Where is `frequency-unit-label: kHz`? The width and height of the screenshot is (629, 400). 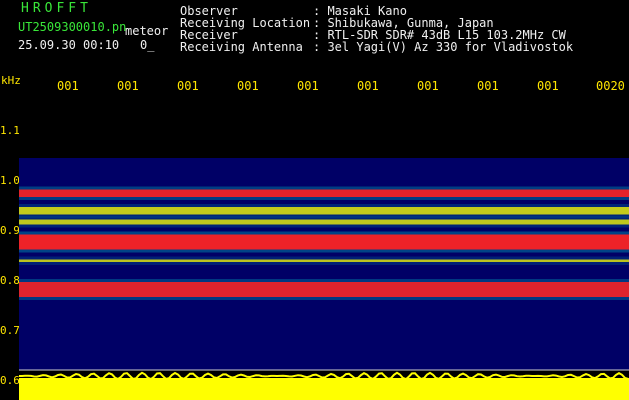 frequency-unit-label: kHz is located at coordinates (11, 80).